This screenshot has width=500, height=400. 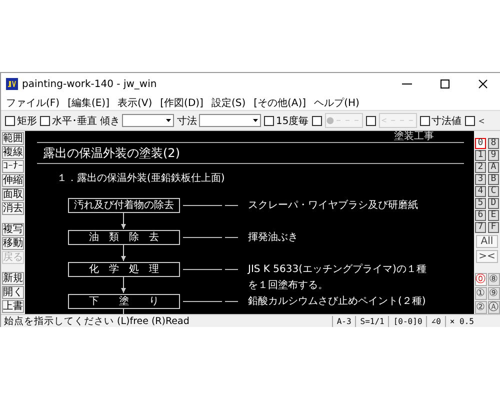 I want to click on tool-button: 複写, so click(x=13, y=229).